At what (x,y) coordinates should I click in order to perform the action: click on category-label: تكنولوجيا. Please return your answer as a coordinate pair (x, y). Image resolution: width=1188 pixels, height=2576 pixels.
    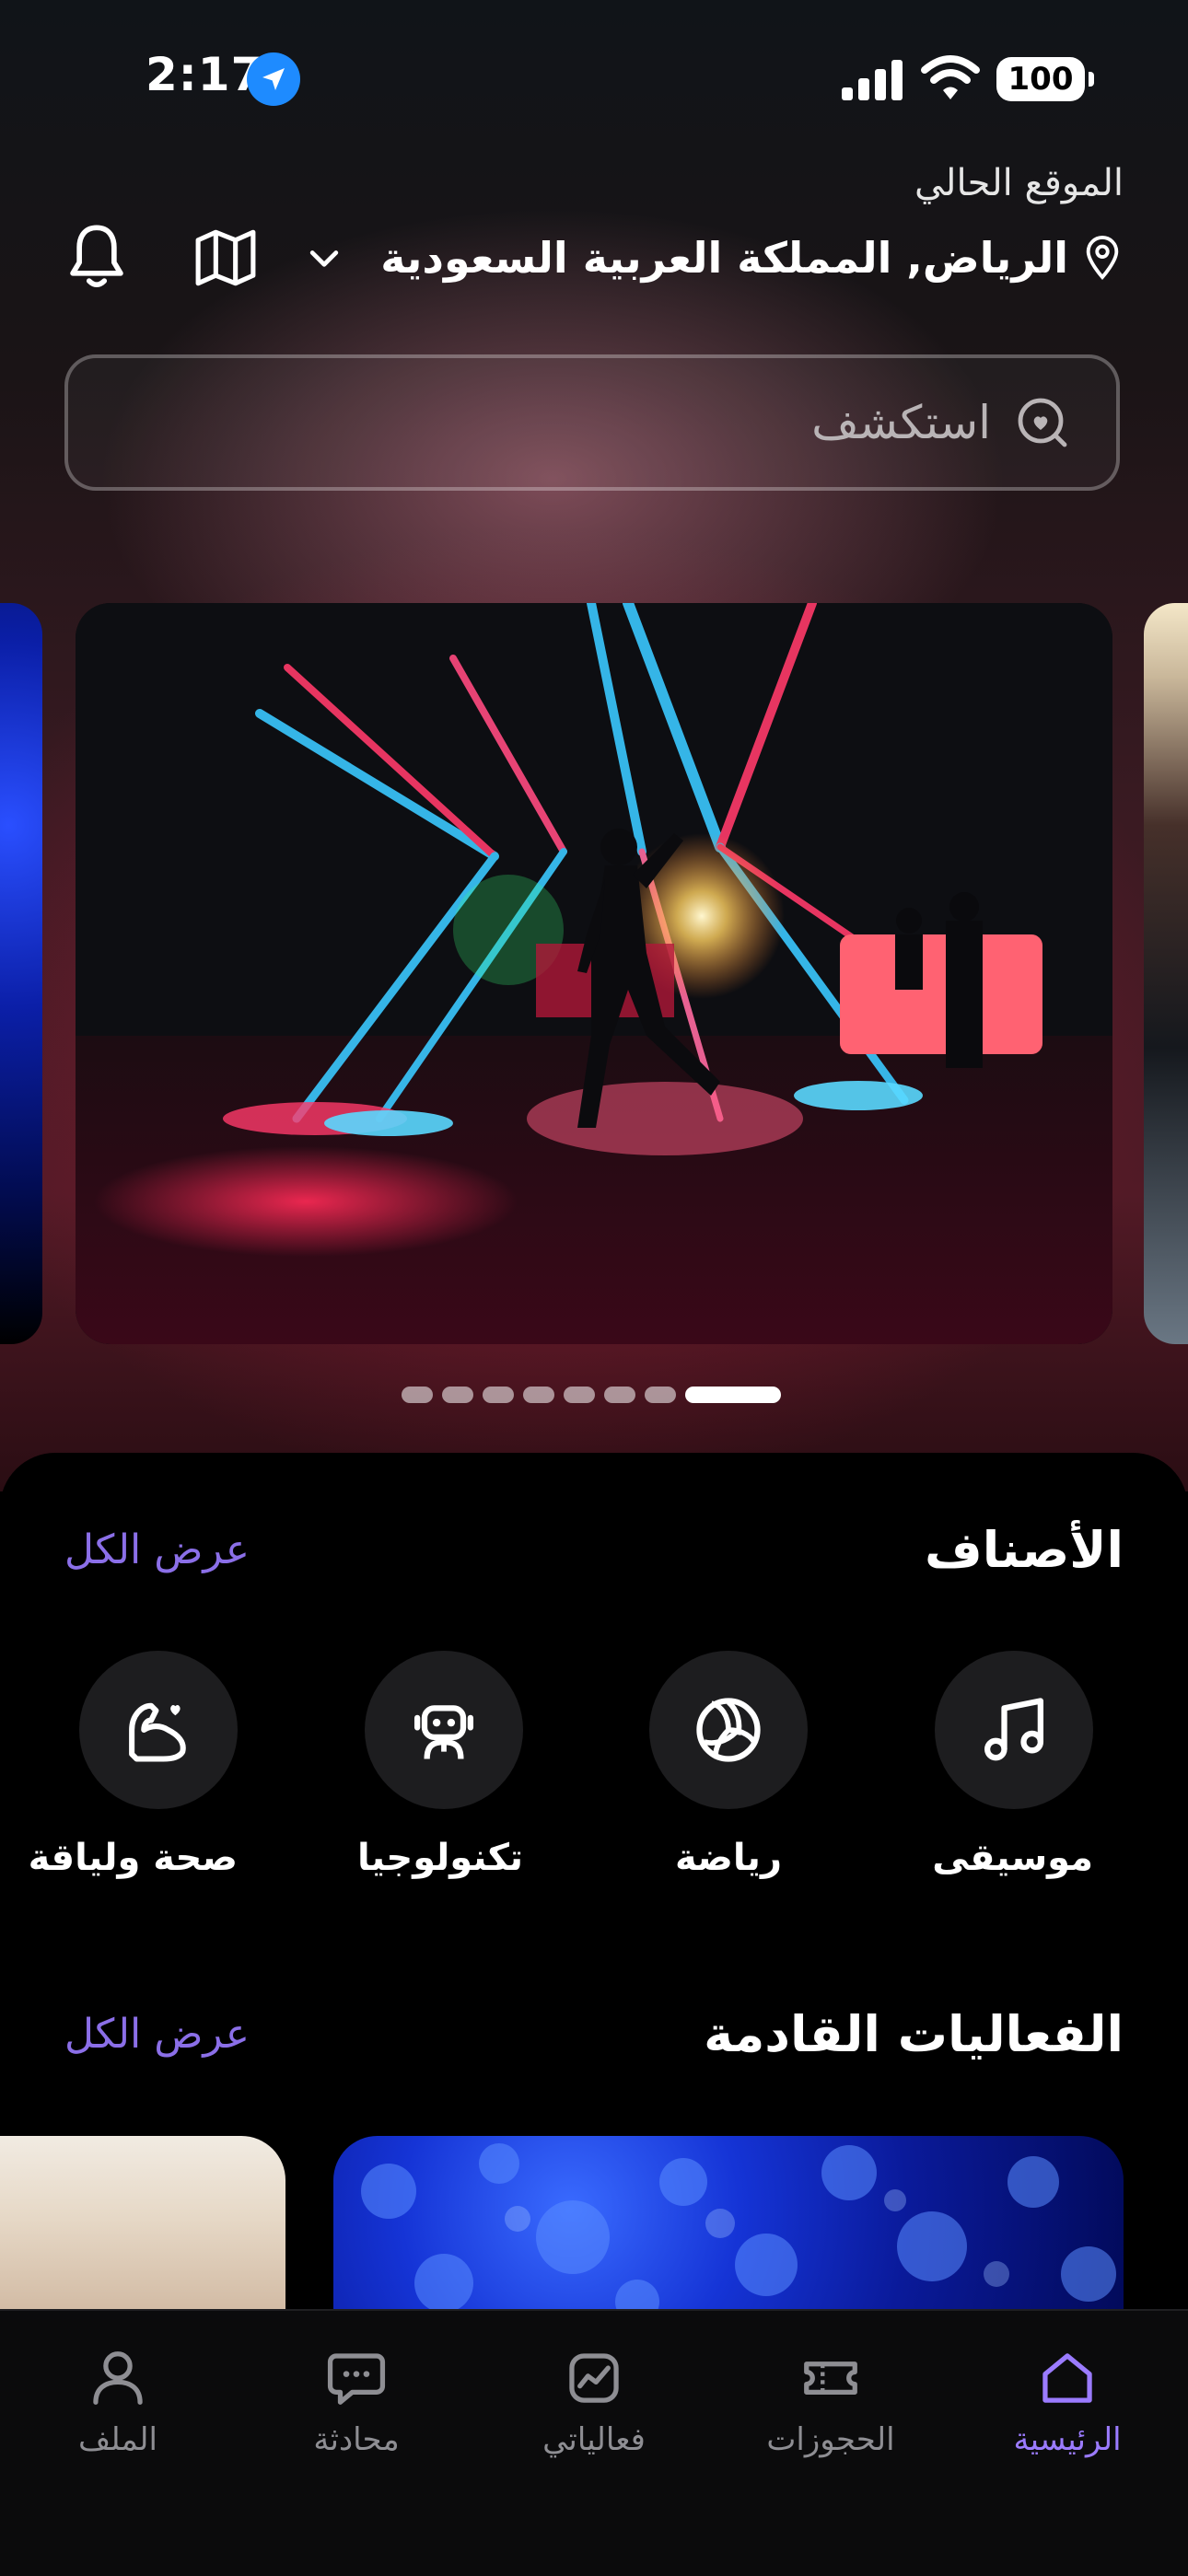
    Looking at the image, I should click on (440, 1858).